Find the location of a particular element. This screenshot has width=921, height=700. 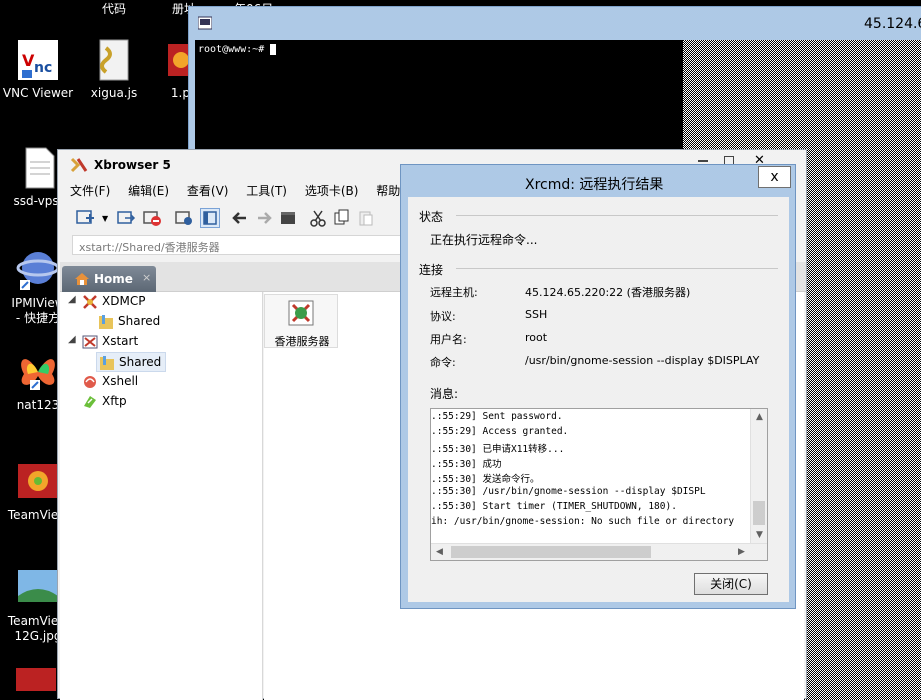

desktop-icon-1p: 1.p is located at coordinates (170, 69).